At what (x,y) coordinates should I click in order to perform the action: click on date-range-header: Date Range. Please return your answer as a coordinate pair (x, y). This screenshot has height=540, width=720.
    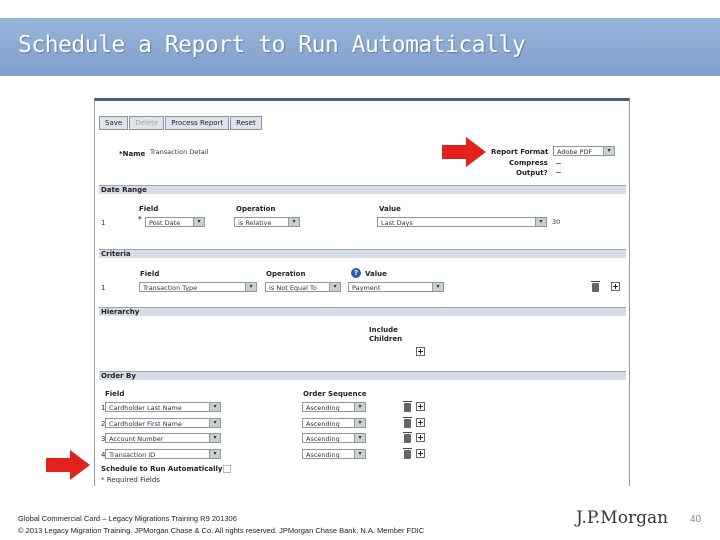
    Looking at the image, I should click on (362, 189).